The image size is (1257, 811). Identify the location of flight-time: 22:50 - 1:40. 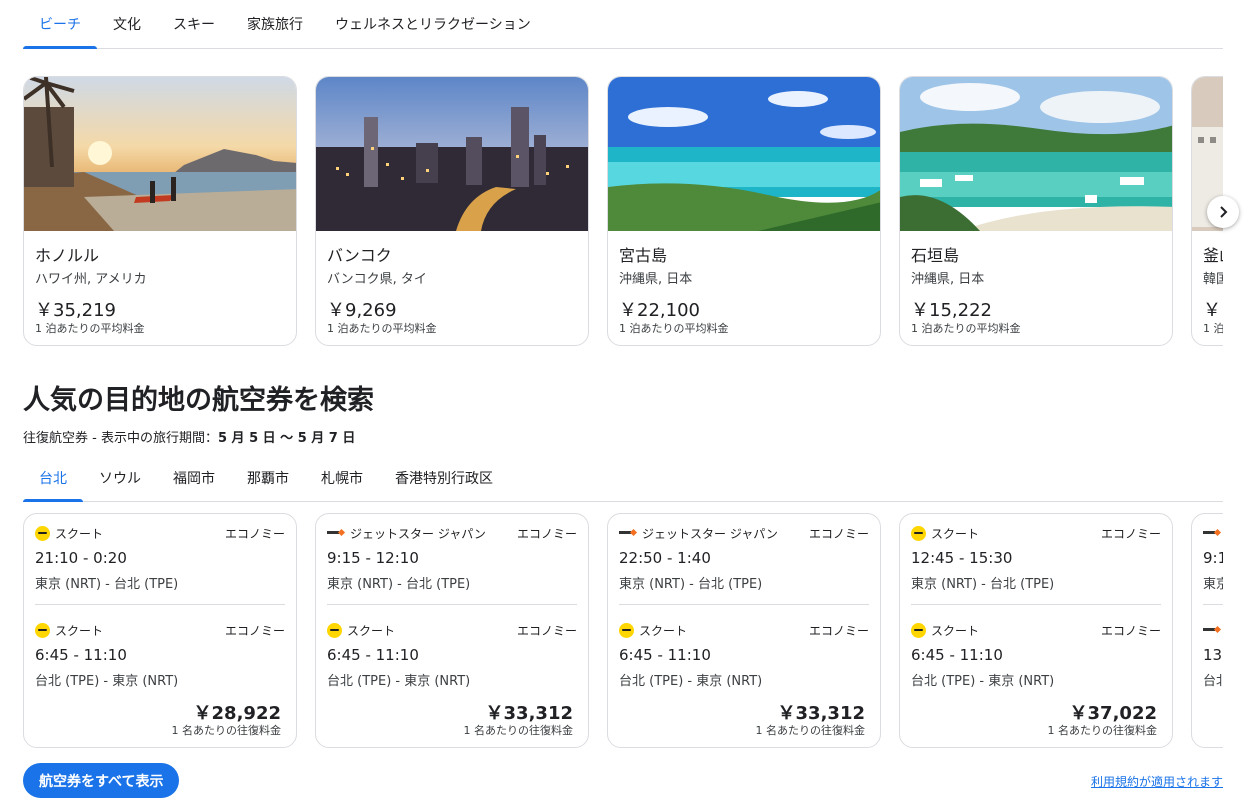
(665, 558).